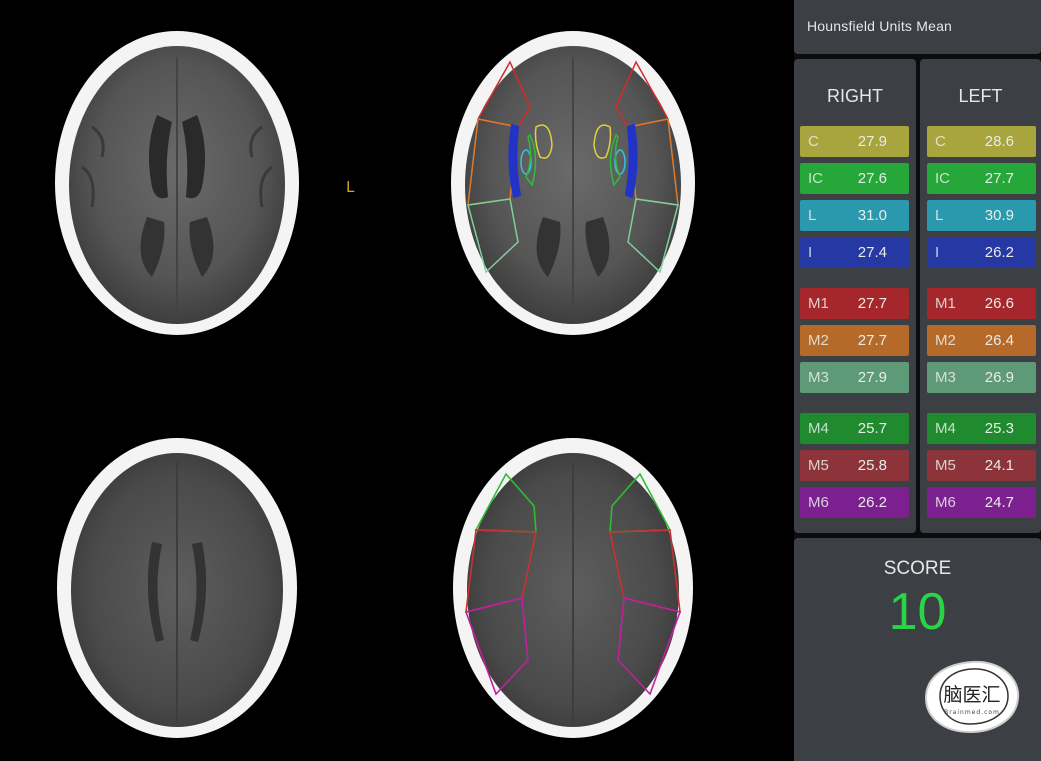  I want to click on logo-text: 脑医汇, so click(971, 695).